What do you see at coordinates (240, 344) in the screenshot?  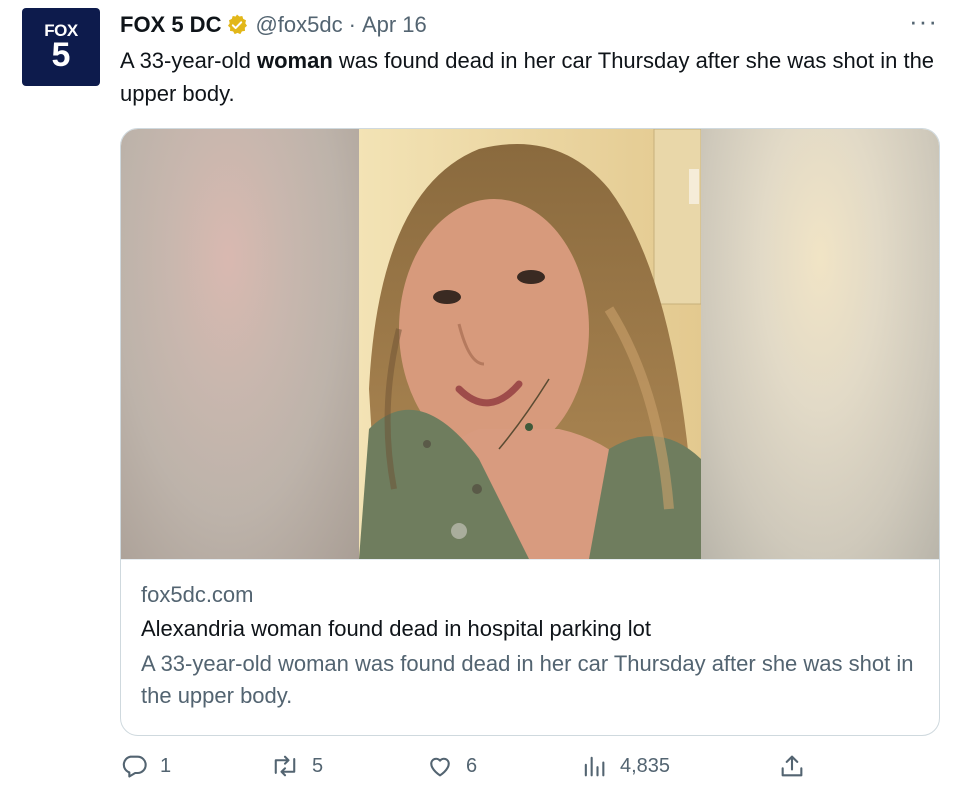 I see `blurred-background-left` at bounding box center [240, 344].